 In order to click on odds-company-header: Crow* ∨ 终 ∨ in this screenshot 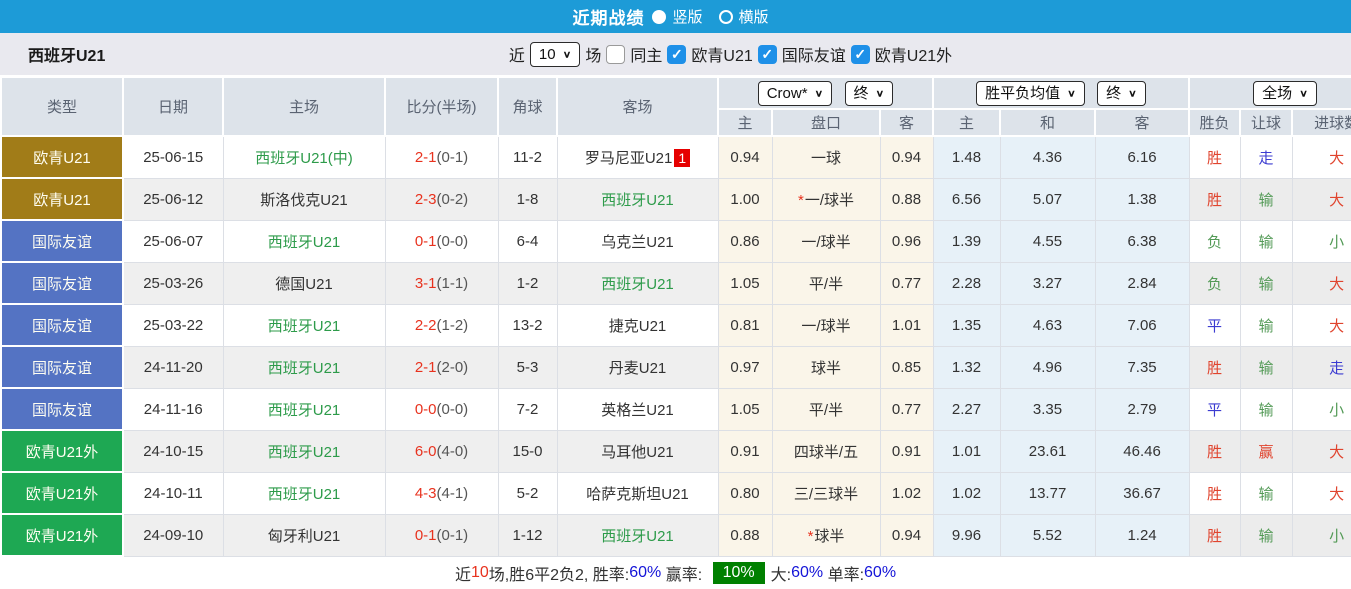, I will do `click(825, 93)`.